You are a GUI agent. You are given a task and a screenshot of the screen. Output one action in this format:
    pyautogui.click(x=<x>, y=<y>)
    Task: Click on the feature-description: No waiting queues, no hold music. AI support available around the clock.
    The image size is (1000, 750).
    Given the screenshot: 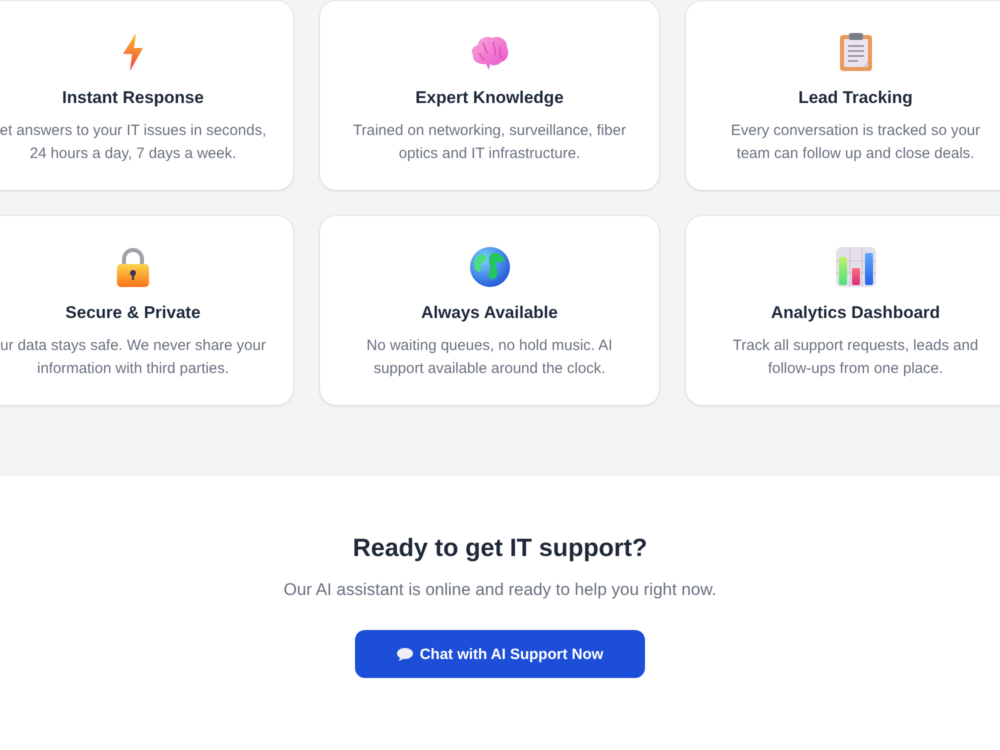 What is the action you would take?
    pyautogui.click(x=489, y=357)
    